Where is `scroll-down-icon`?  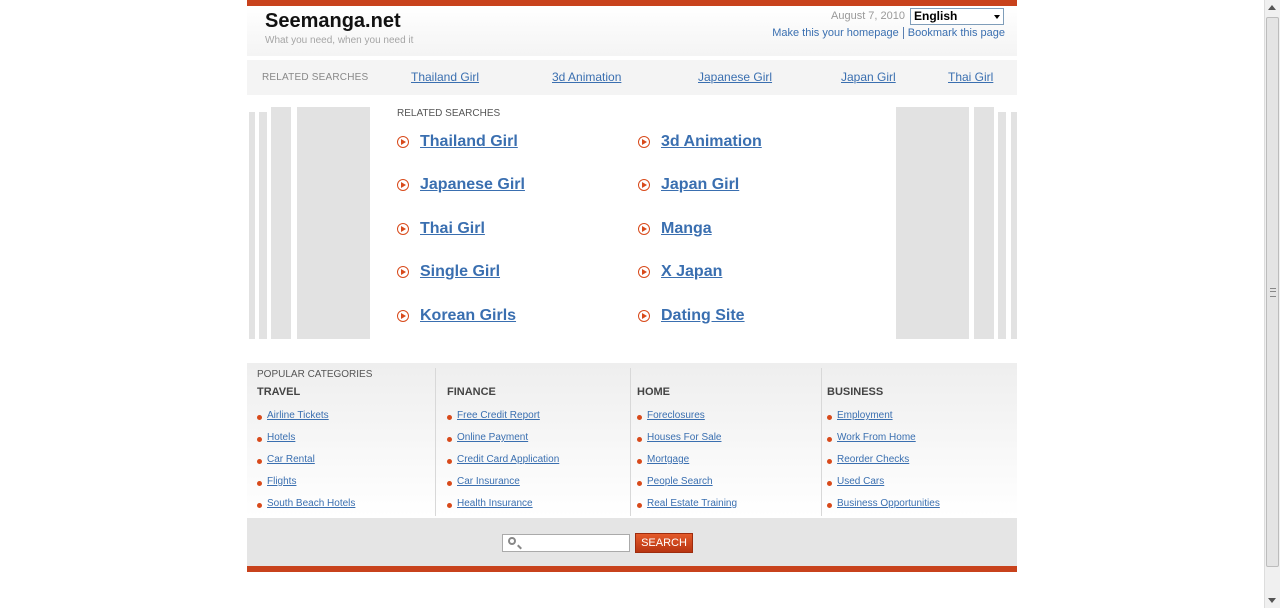
scroll-down-icon is located at coordinates (1272, 600).